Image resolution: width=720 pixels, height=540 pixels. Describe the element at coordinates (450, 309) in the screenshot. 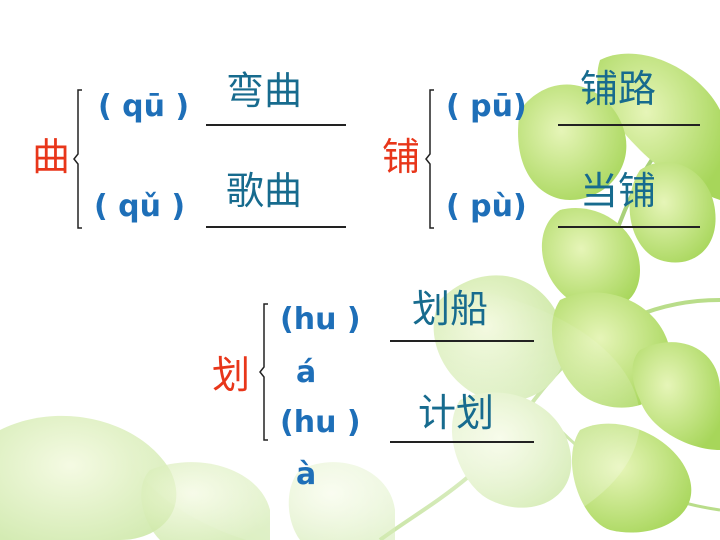

I see `word-huachuan: 划船` at that location.